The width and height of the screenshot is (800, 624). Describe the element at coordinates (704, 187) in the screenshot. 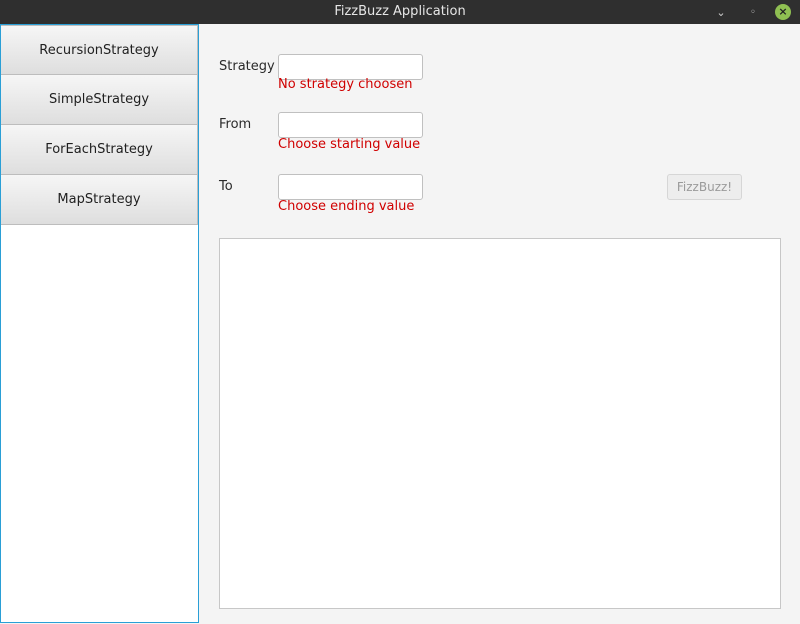

I see `fizzbuzz-button: FizzBuzz!` at that location.